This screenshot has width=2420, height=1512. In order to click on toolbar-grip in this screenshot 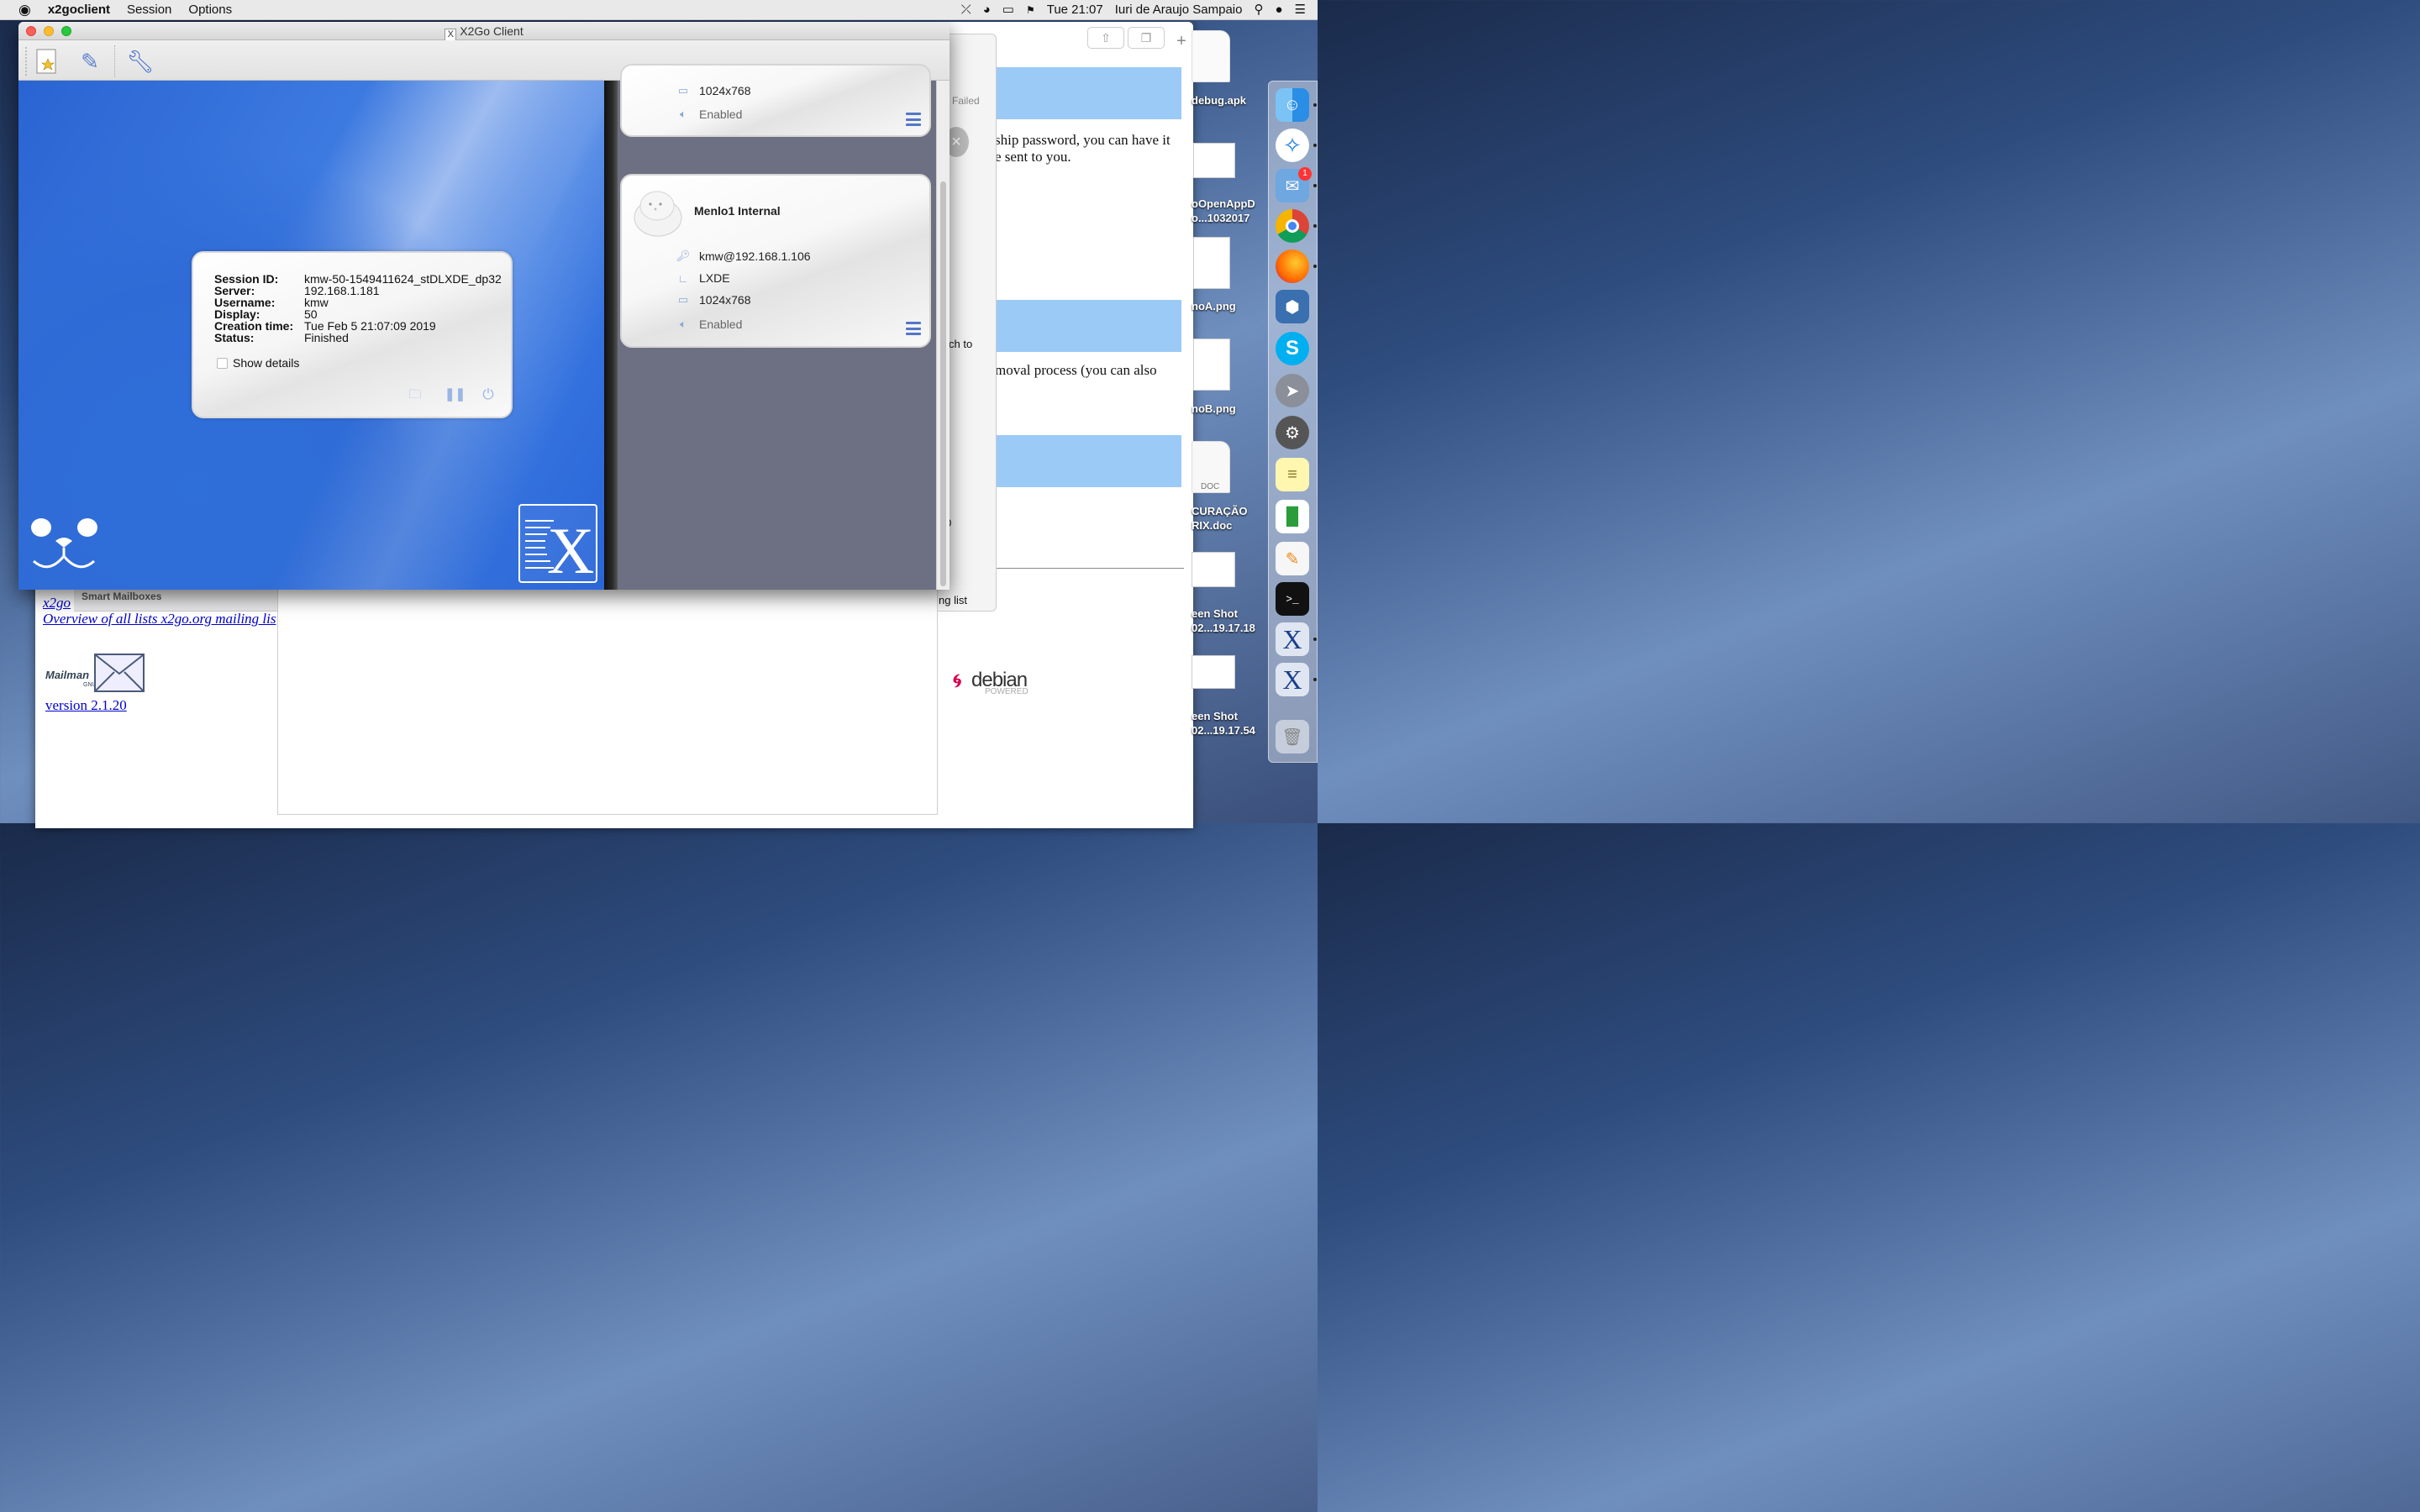, I will do `click(27, 61)`.